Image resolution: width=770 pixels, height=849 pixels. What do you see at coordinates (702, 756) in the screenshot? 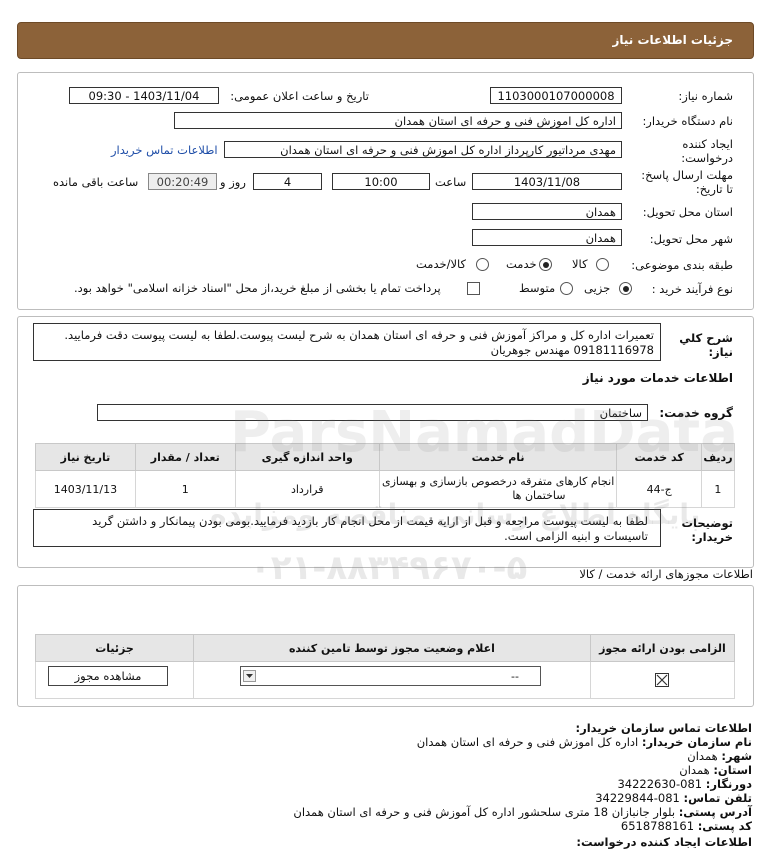
I see `contact-city-value: همدان` at bounding box center [702, 756].